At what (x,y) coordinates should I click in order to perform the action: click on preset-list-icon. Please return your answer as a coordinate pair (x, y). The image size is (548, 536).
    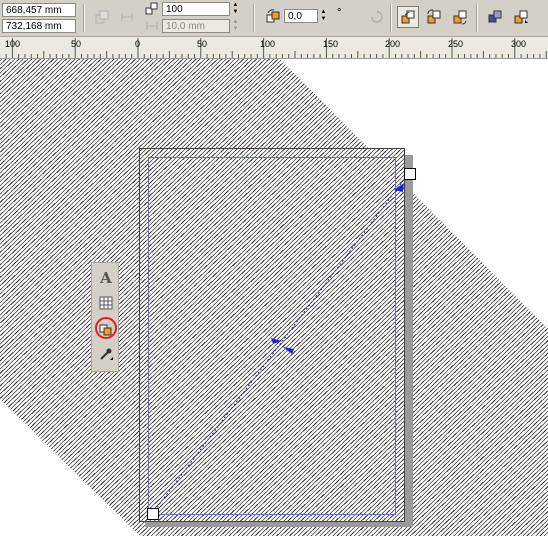
    Looking at the image, I should click on (102, 17).